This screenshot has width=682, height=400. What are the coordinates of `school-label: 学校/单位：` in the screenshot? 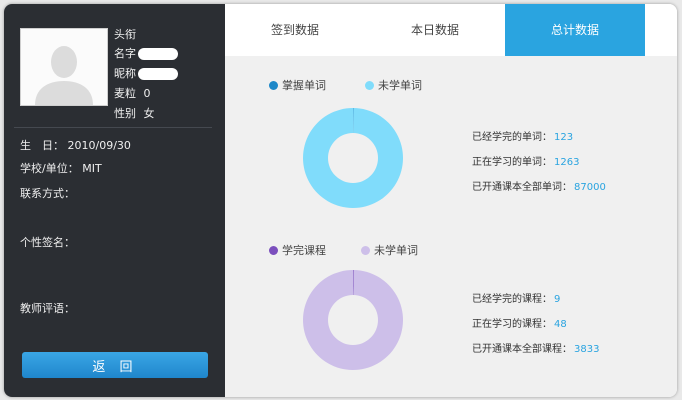 It's located at (49, 168).